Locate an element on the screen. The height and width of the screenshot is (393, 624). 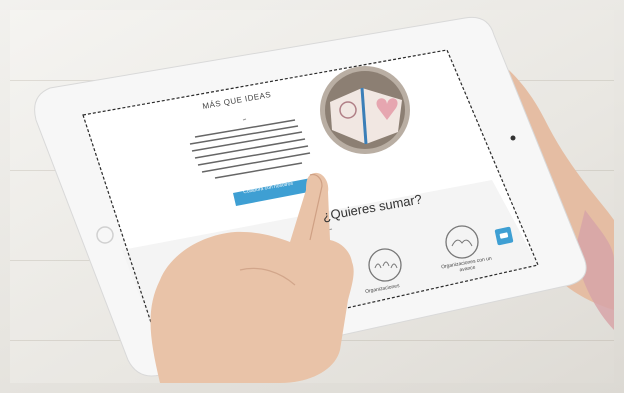
camera-dot is located at coordinates (513, 138).